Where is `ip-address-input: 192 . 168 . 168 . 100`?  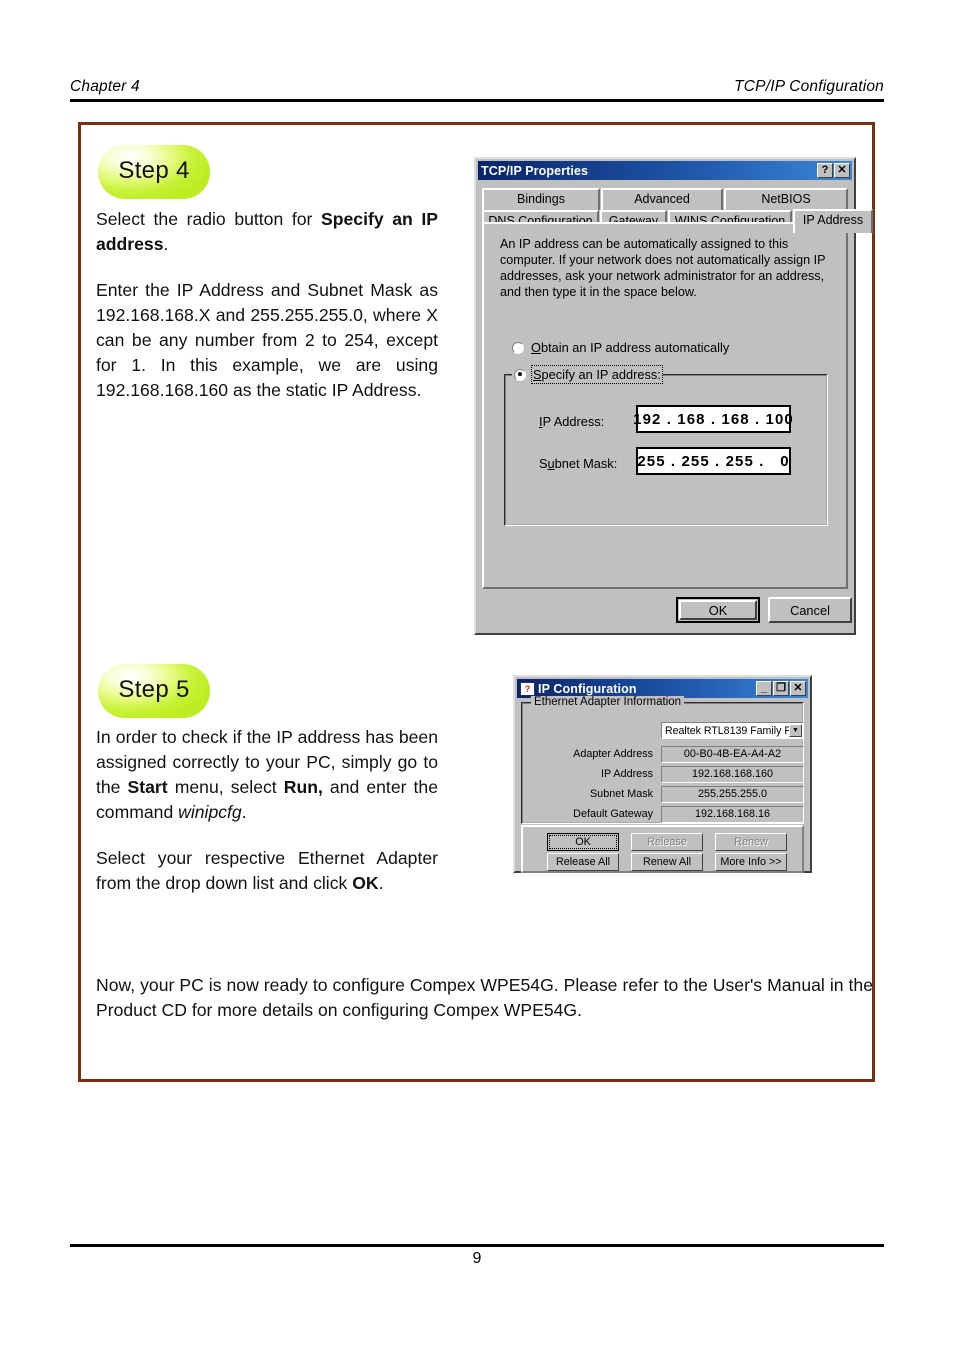
ip-address-input: 192 . 168 . 168 . 100 is located at coordinates (713, 419).